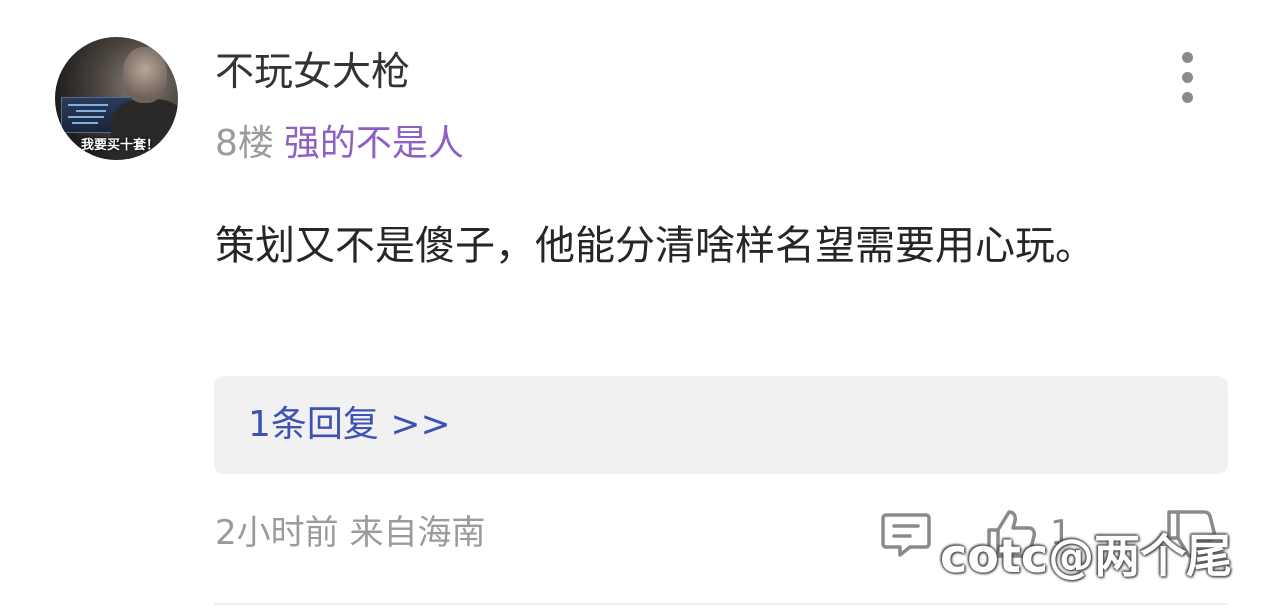 This screenshot has height=610, width=1284. Describe the element at coordinates (120, 145) in the screenshot. I see `avatar-caption: 我要买十套！` at that location.